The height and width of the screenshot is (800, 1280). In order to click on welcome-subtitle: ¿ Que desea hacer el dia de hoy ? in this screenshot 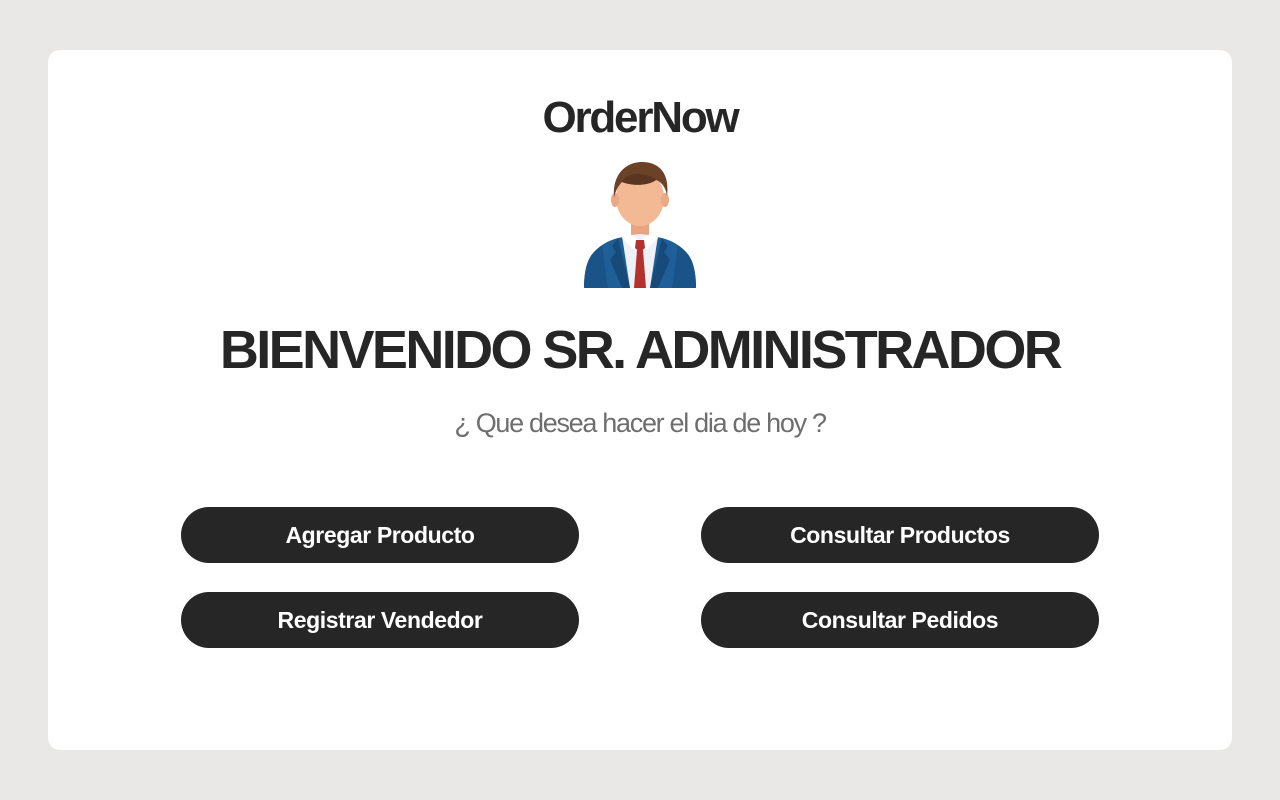, I will do `click(640, 423)`.